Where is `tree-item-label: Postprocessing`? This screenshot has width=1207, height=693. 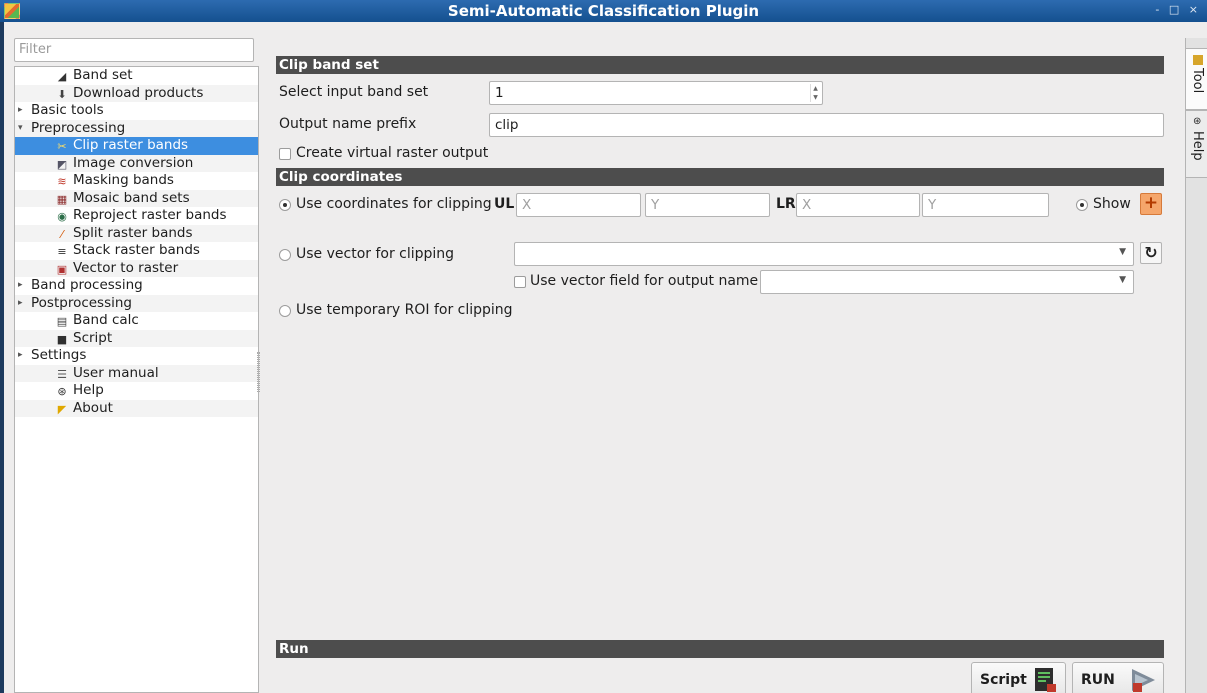
tree-item-label: Postprocessing is located at coordinates (81, 302).